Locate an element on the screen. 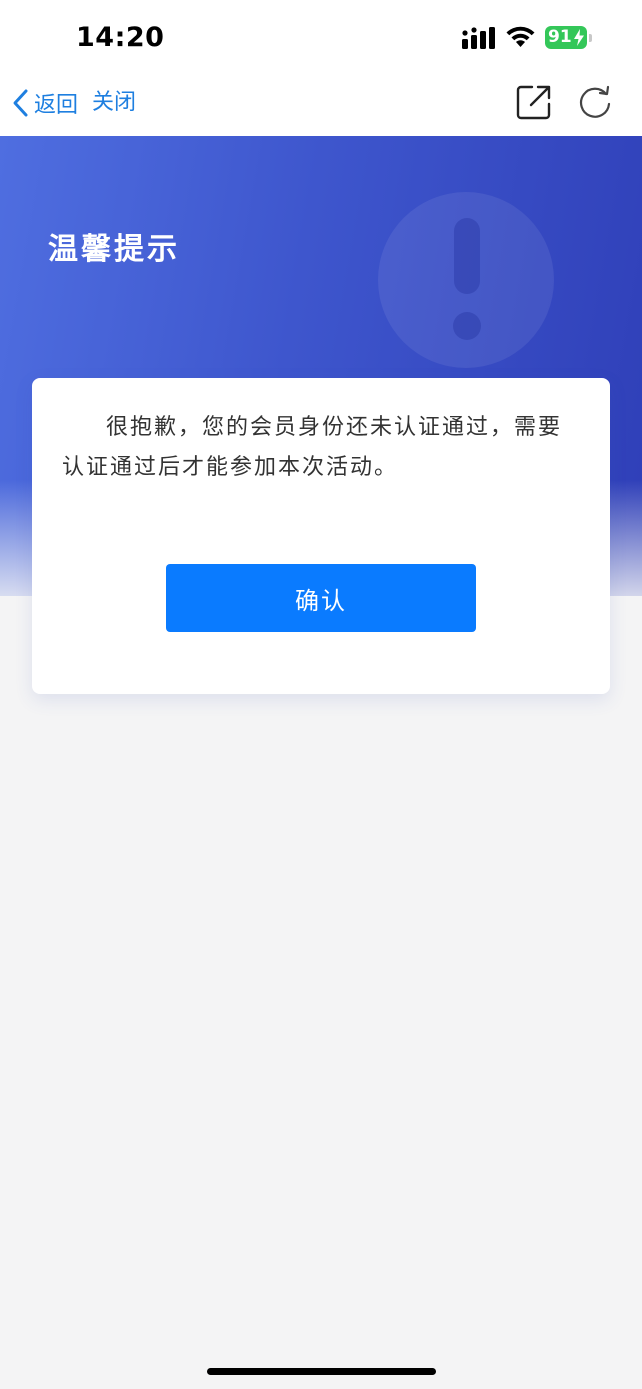  confirm-button: 确认 is located at coordinates (321, 598).